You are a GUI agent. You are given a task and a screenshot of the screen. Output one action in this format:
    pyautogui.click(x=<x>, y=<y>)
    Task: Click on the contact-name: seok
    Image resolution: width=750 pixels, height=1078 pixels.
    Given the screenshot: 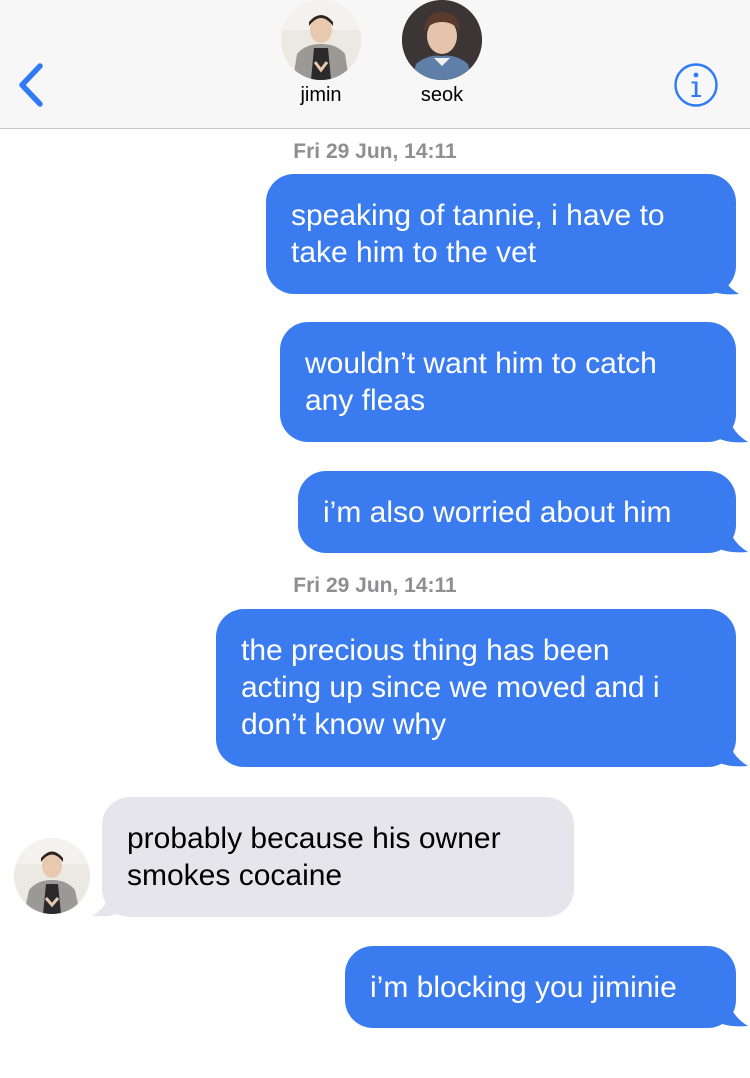 What is the action you would take?
    pyautogui.click(x=442, y=95)
    